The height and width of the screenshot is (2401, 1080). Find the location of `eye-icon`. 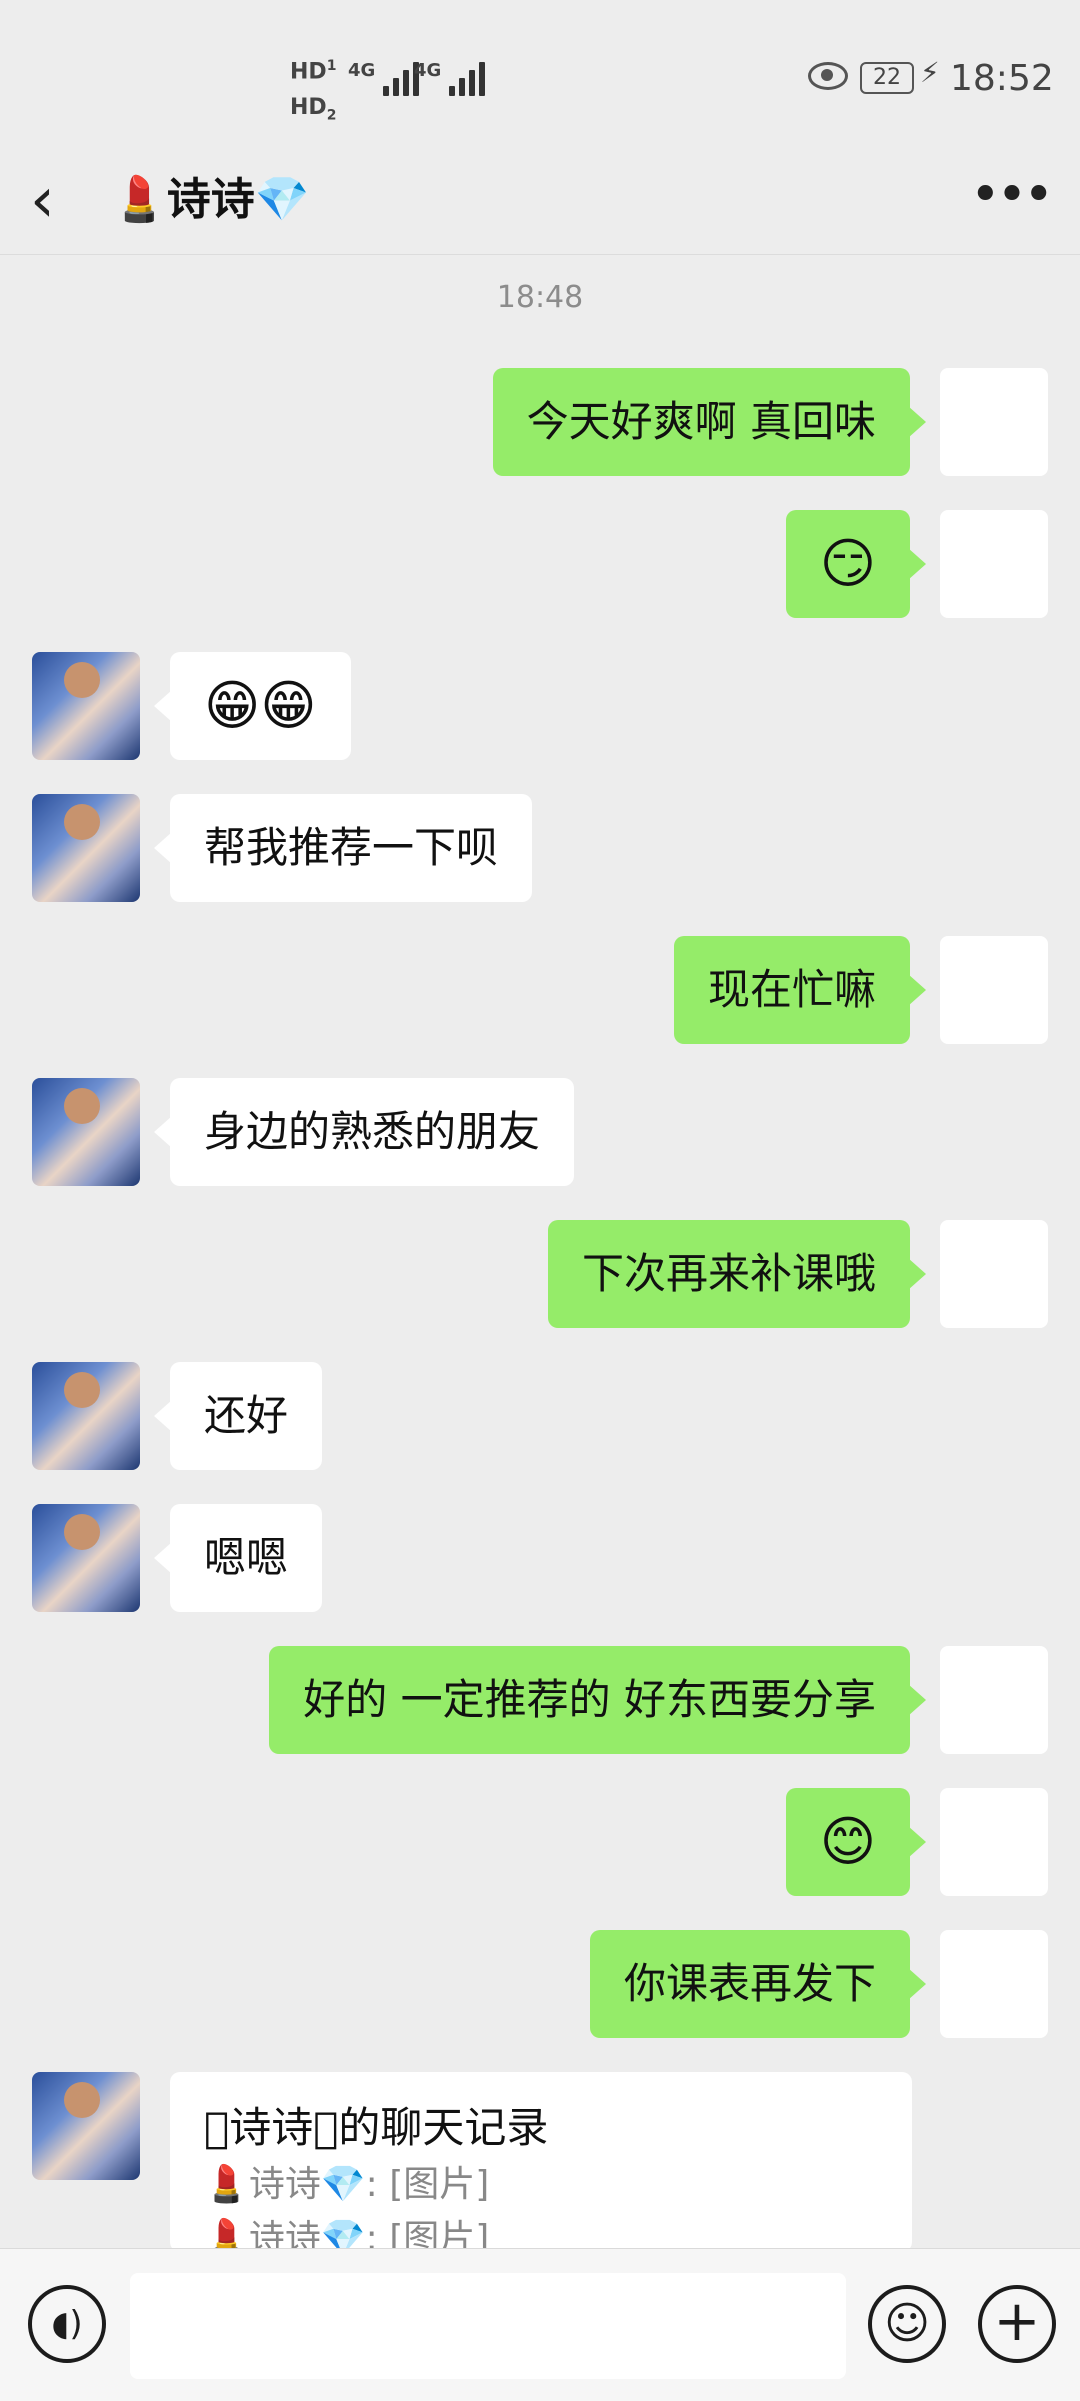

eye-icon is located at coordinates (828, 76).